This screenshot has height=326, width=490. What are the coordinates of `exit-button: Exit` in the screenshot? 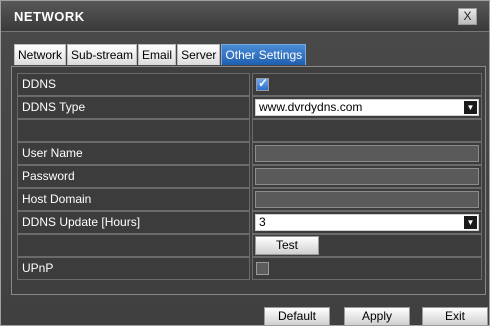 It's located at (455, 316).